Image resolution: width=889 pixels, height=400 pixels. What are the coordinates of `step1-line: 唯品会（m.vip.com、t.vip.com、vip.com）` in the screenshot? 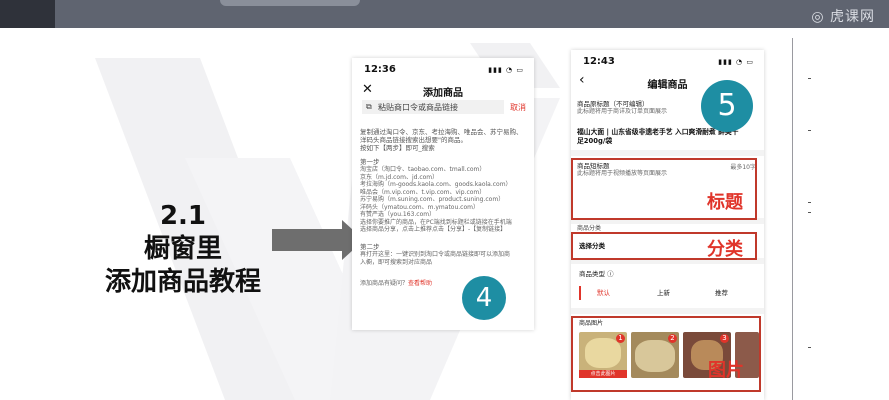 It's located at (423, 192).